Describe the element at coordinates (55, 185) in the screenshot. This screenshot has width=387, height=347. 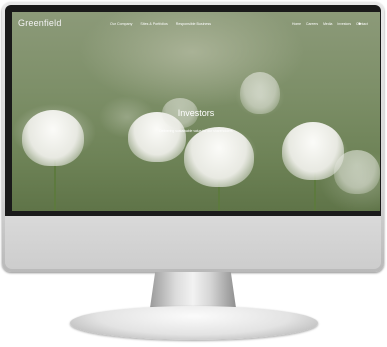
I see `flower-stem` at that location.